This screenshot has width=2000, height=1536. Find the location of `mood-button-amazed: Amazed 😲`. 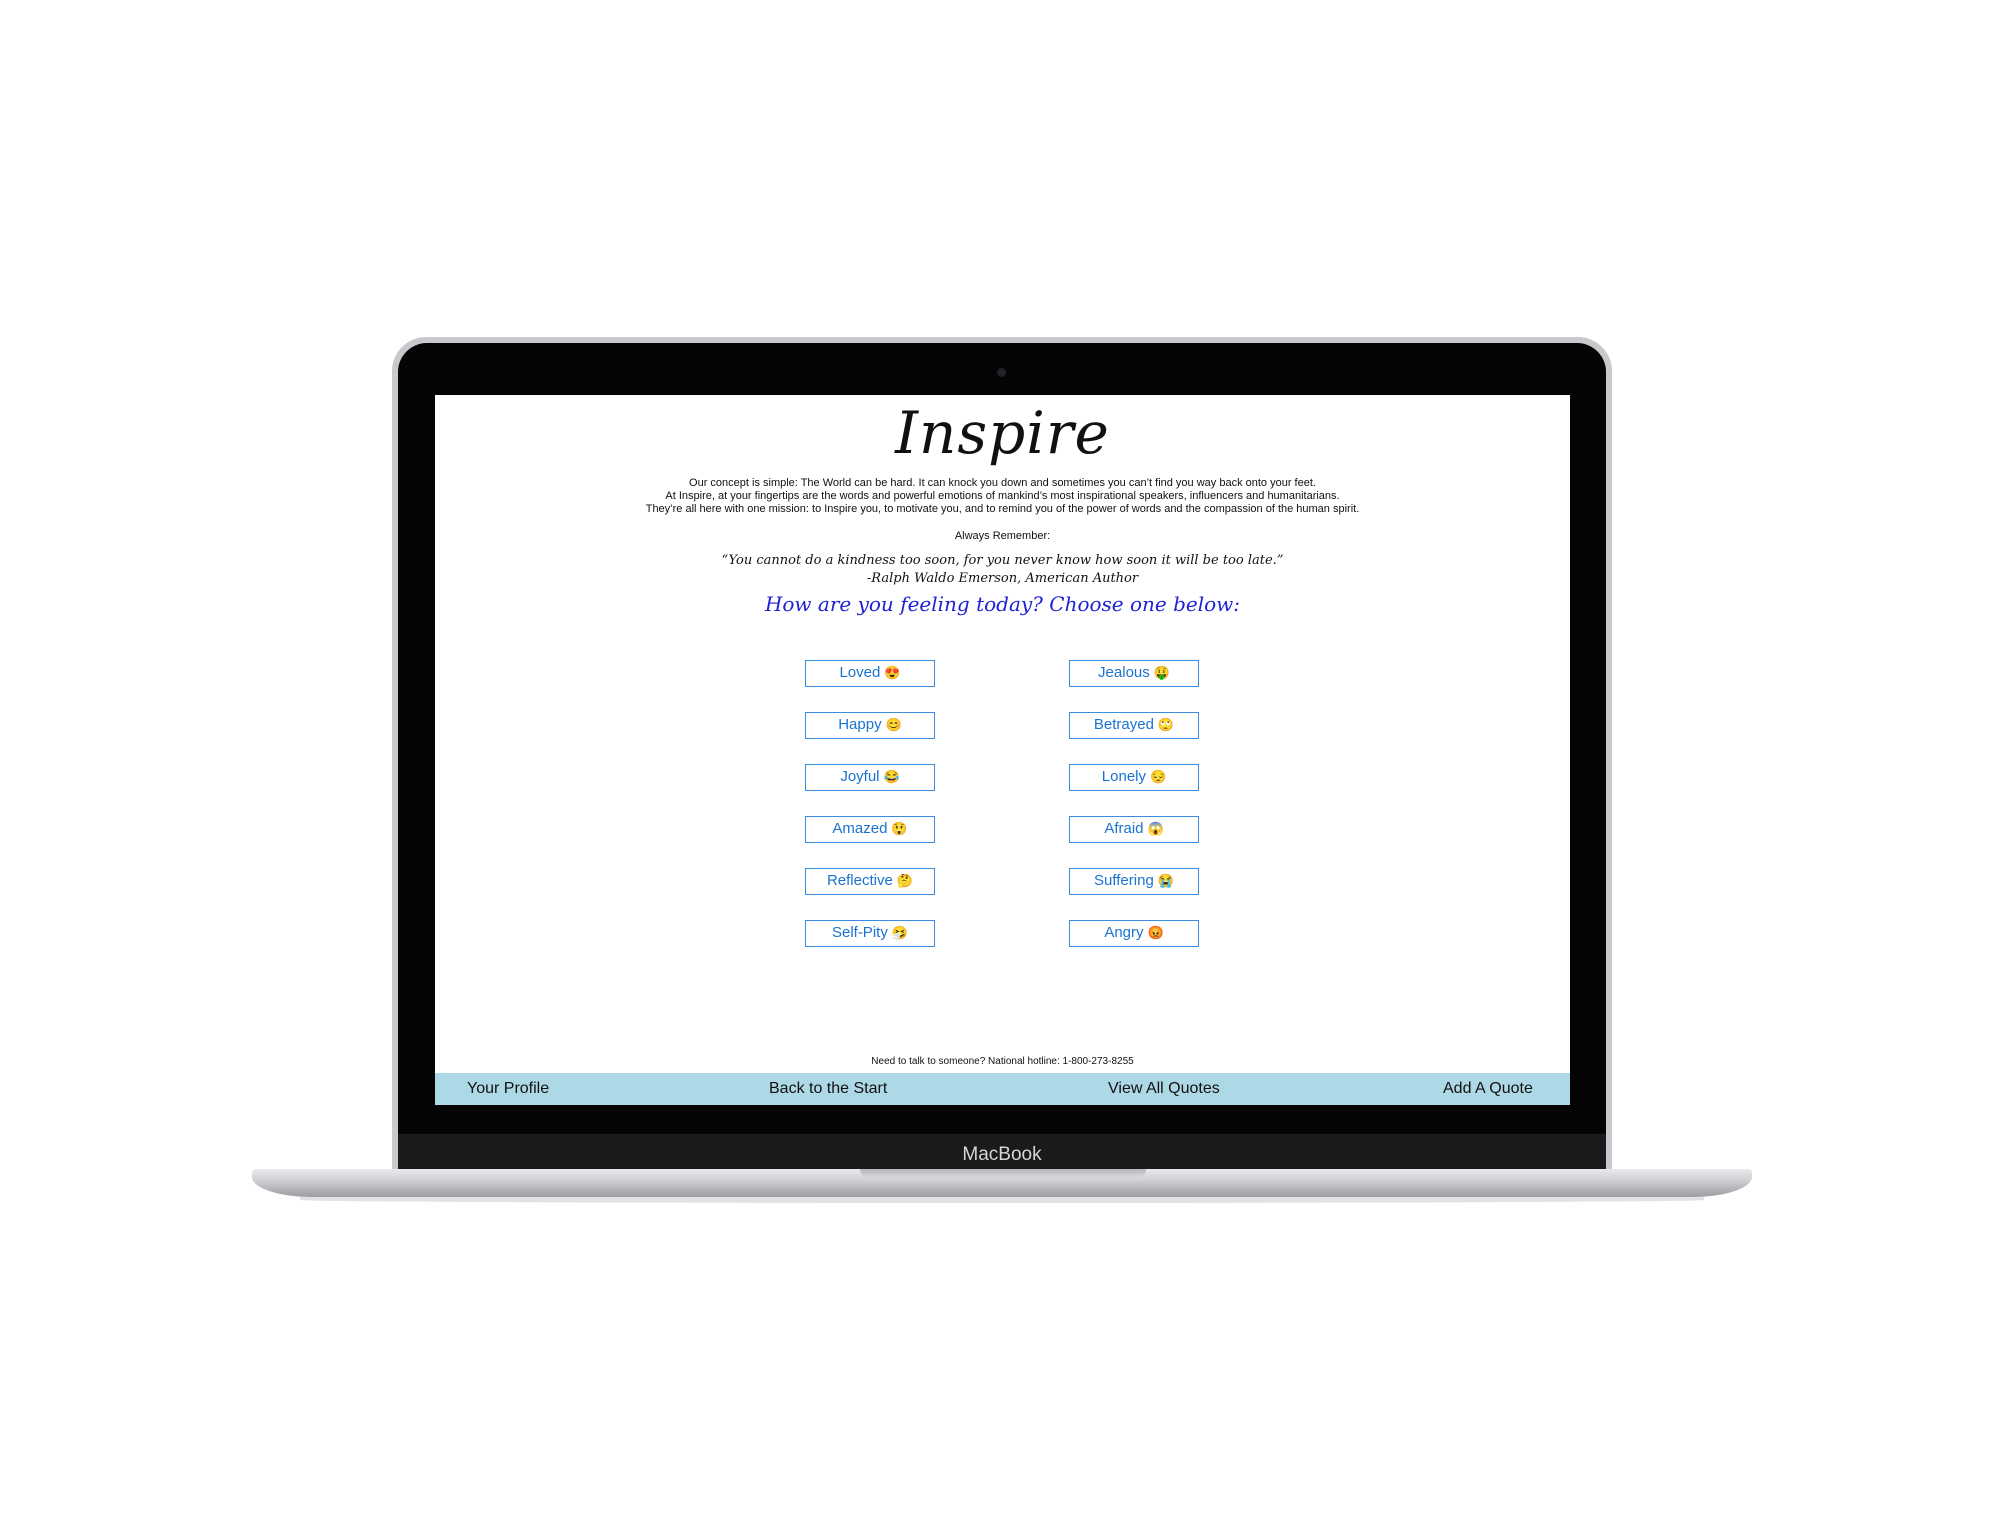

mood-button-amazed: Amazed 😲 is located at coordinates (870, 829).